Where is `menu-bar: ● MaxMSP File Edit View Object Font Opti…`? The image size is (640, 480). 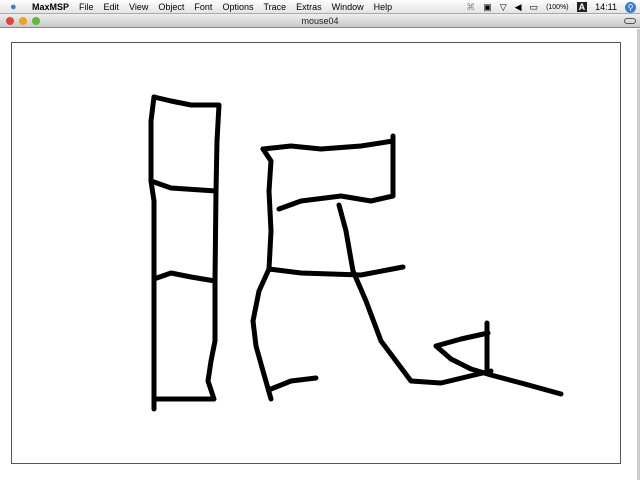
menu-bar: ● MaxMSP File Edit View Object Font Opti… is located at coordinates (320, 7).